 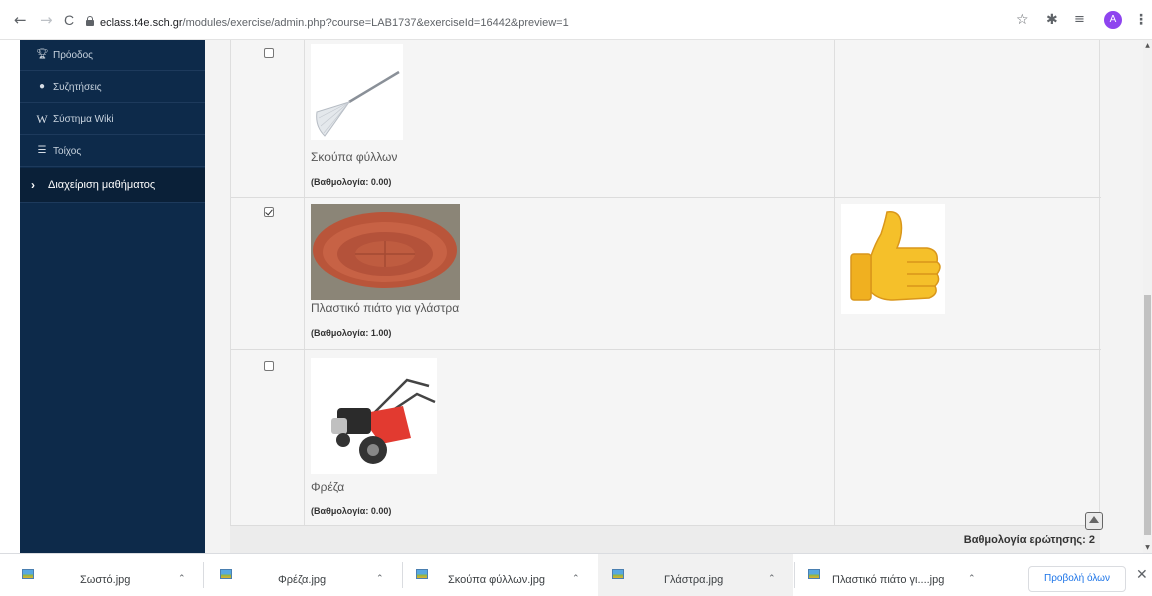 I want to click on sidebar-item-label: Διαχείριση μαθήματος, so click(x=102, y=185).